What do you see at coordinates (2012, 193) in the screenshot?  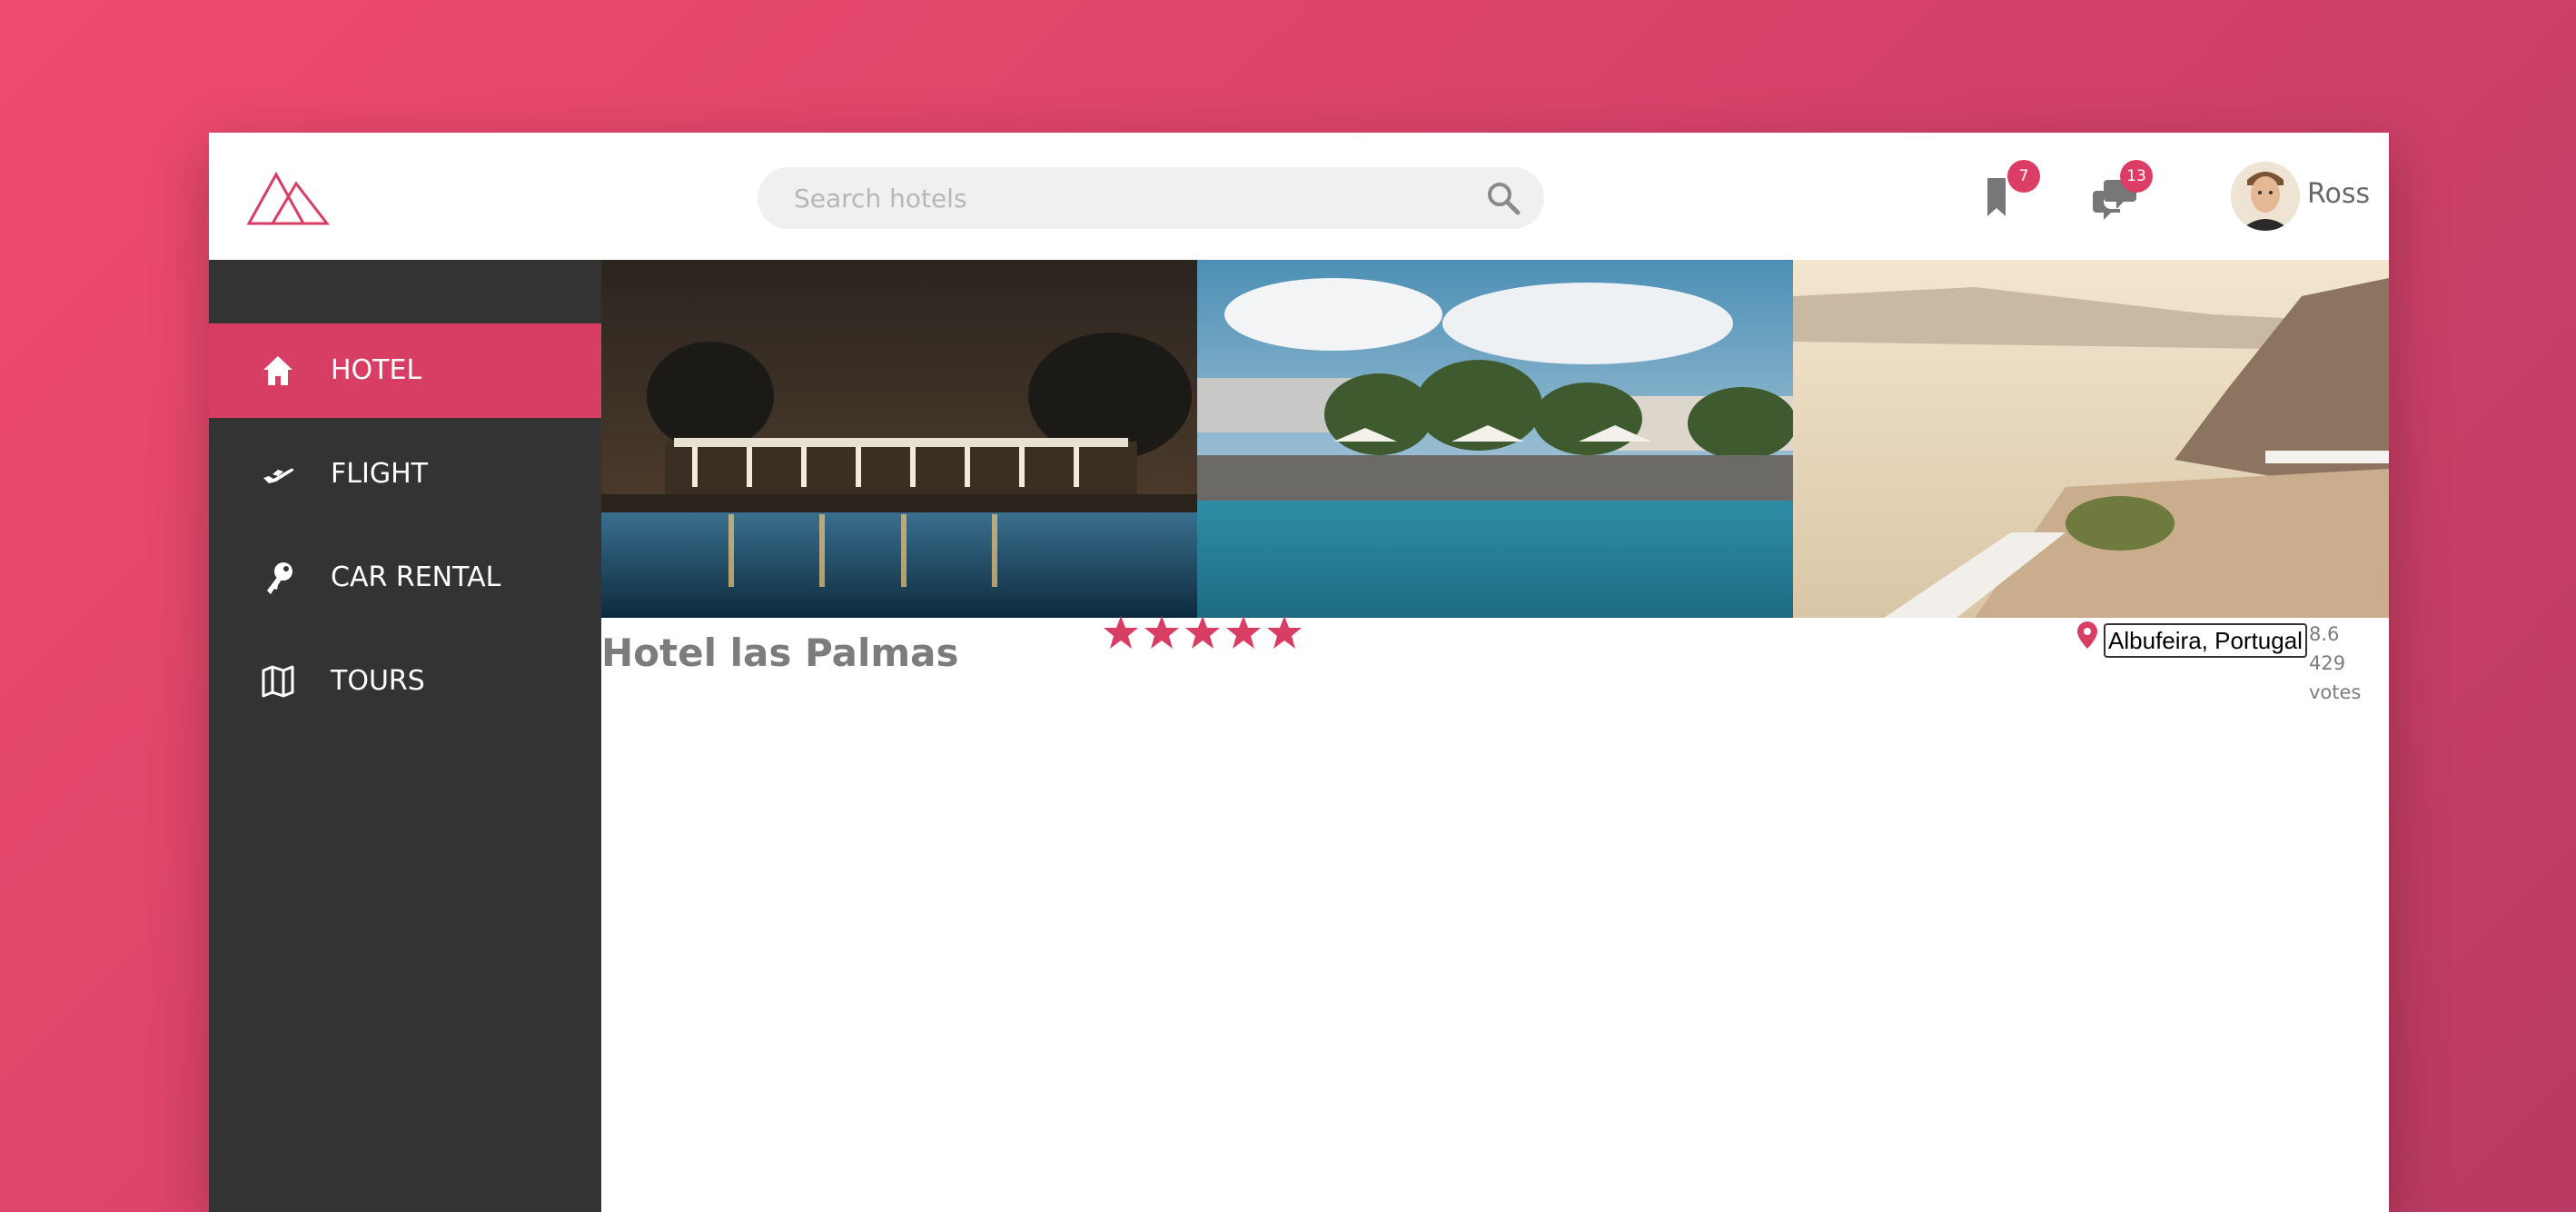 I see `bookmarks-button: 7` at bounding box center [2012, 193].